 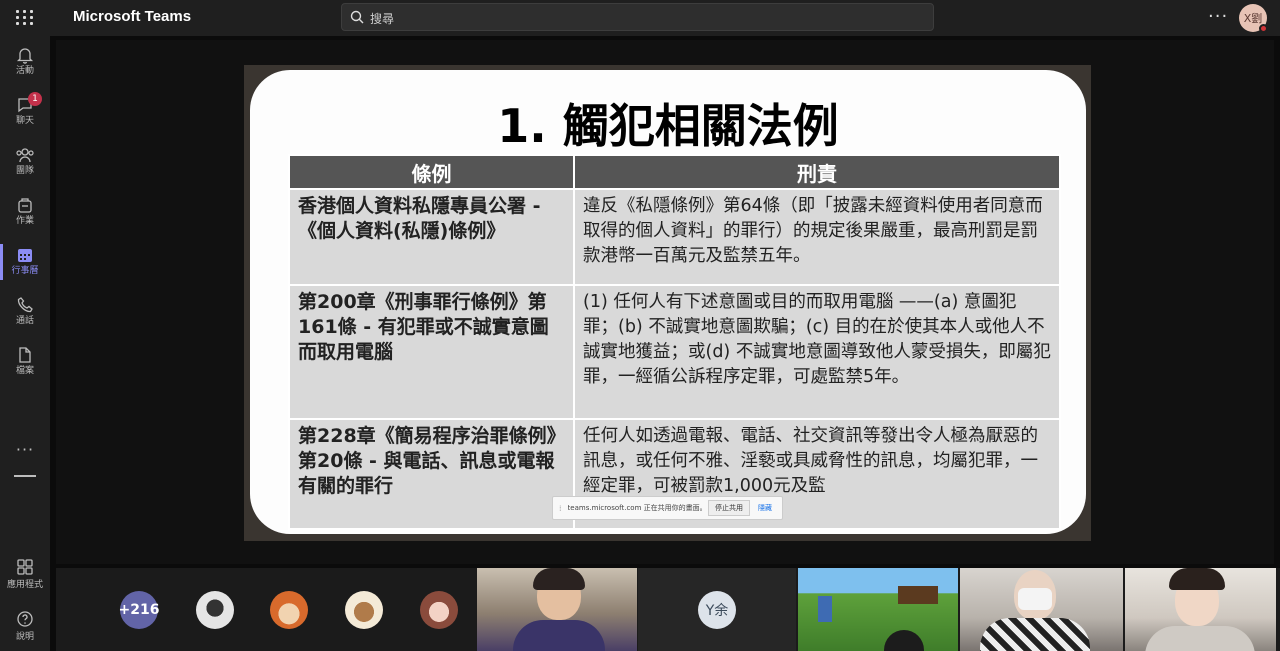 I want to click on share-message: teams.microsoft.com 正在共用你的畫面。, so click(x=637, y=508).